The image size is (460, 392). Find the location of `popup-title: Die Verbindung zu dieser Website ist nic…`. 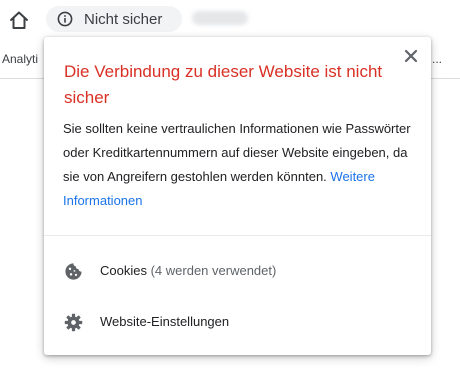

popup-title: Die Verbindung zu dieser Website ist nic… is located at coordinates (223, 84).